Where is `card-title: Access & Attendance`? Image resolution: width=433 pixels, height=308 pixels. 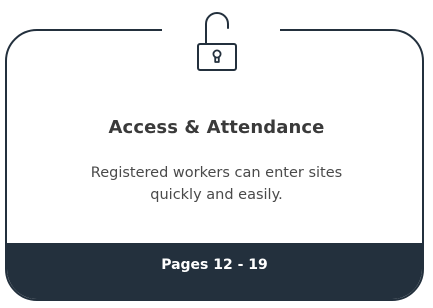
card-title: Access & Attendance is located at coordinates (216, 127).